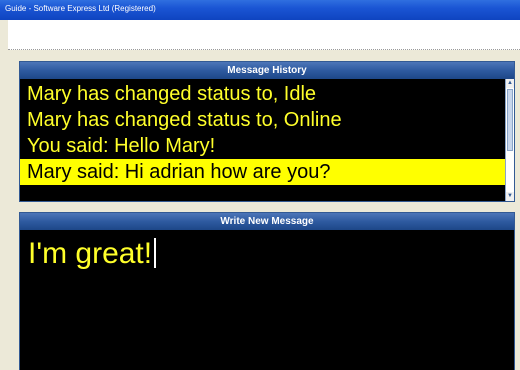 This screenshot has width=520, height=370. What do you see at coordinates (262, 172) in the screenshot?
I see `message-item-selected: Mary said: Hi adrian how are you?` at bounding box center [262, 172].